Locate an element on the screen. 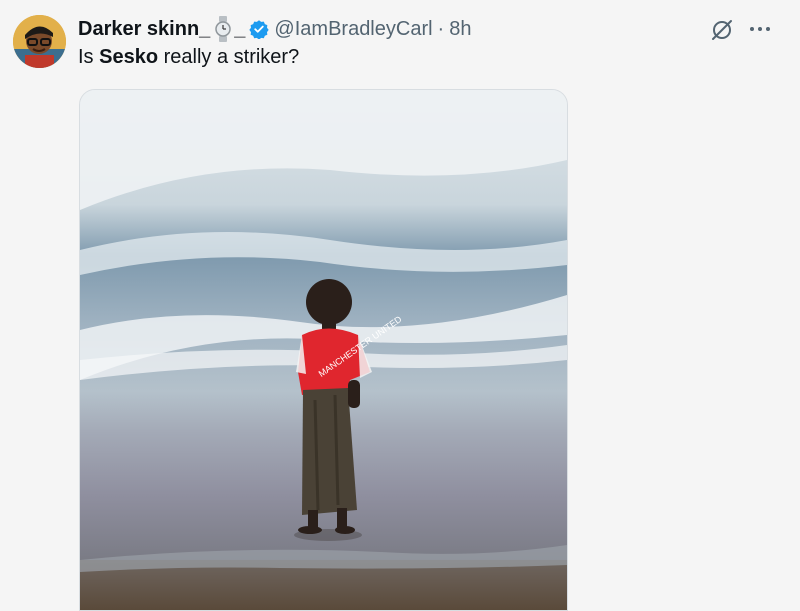 The height and width of the screenshot is (611, 800). avatar-image is located at coordinates (39, 41).